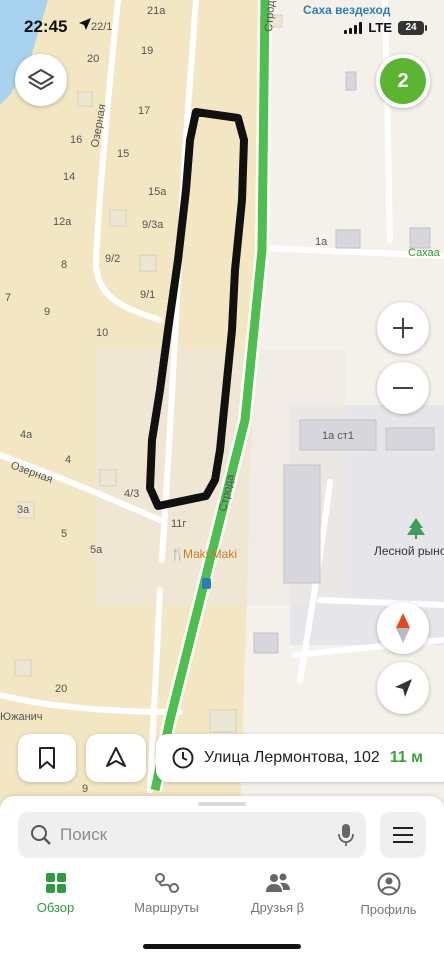  Describe the element at coordinates (96, 550) in the screenshot. I see `house-number: 5а` at that location.